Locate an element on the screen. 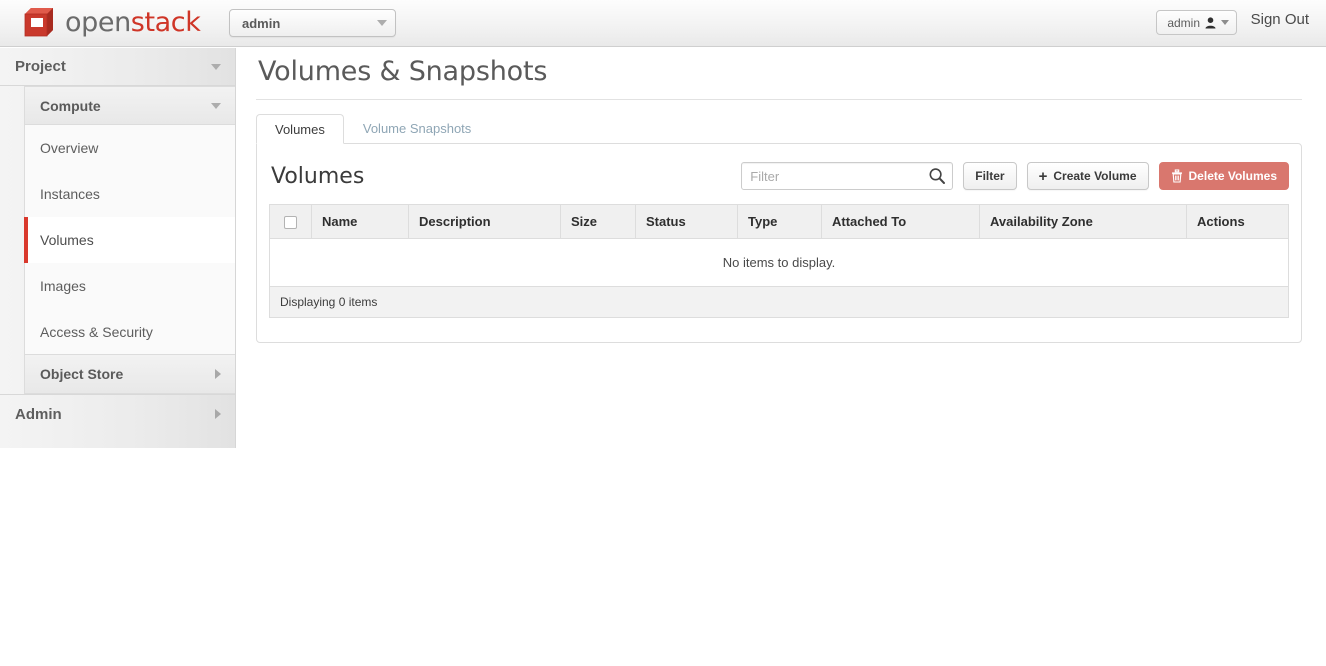 This screenshot has height=666, width=1326. tab-label: Volume Snapshots is located at coordinates (417, 128).